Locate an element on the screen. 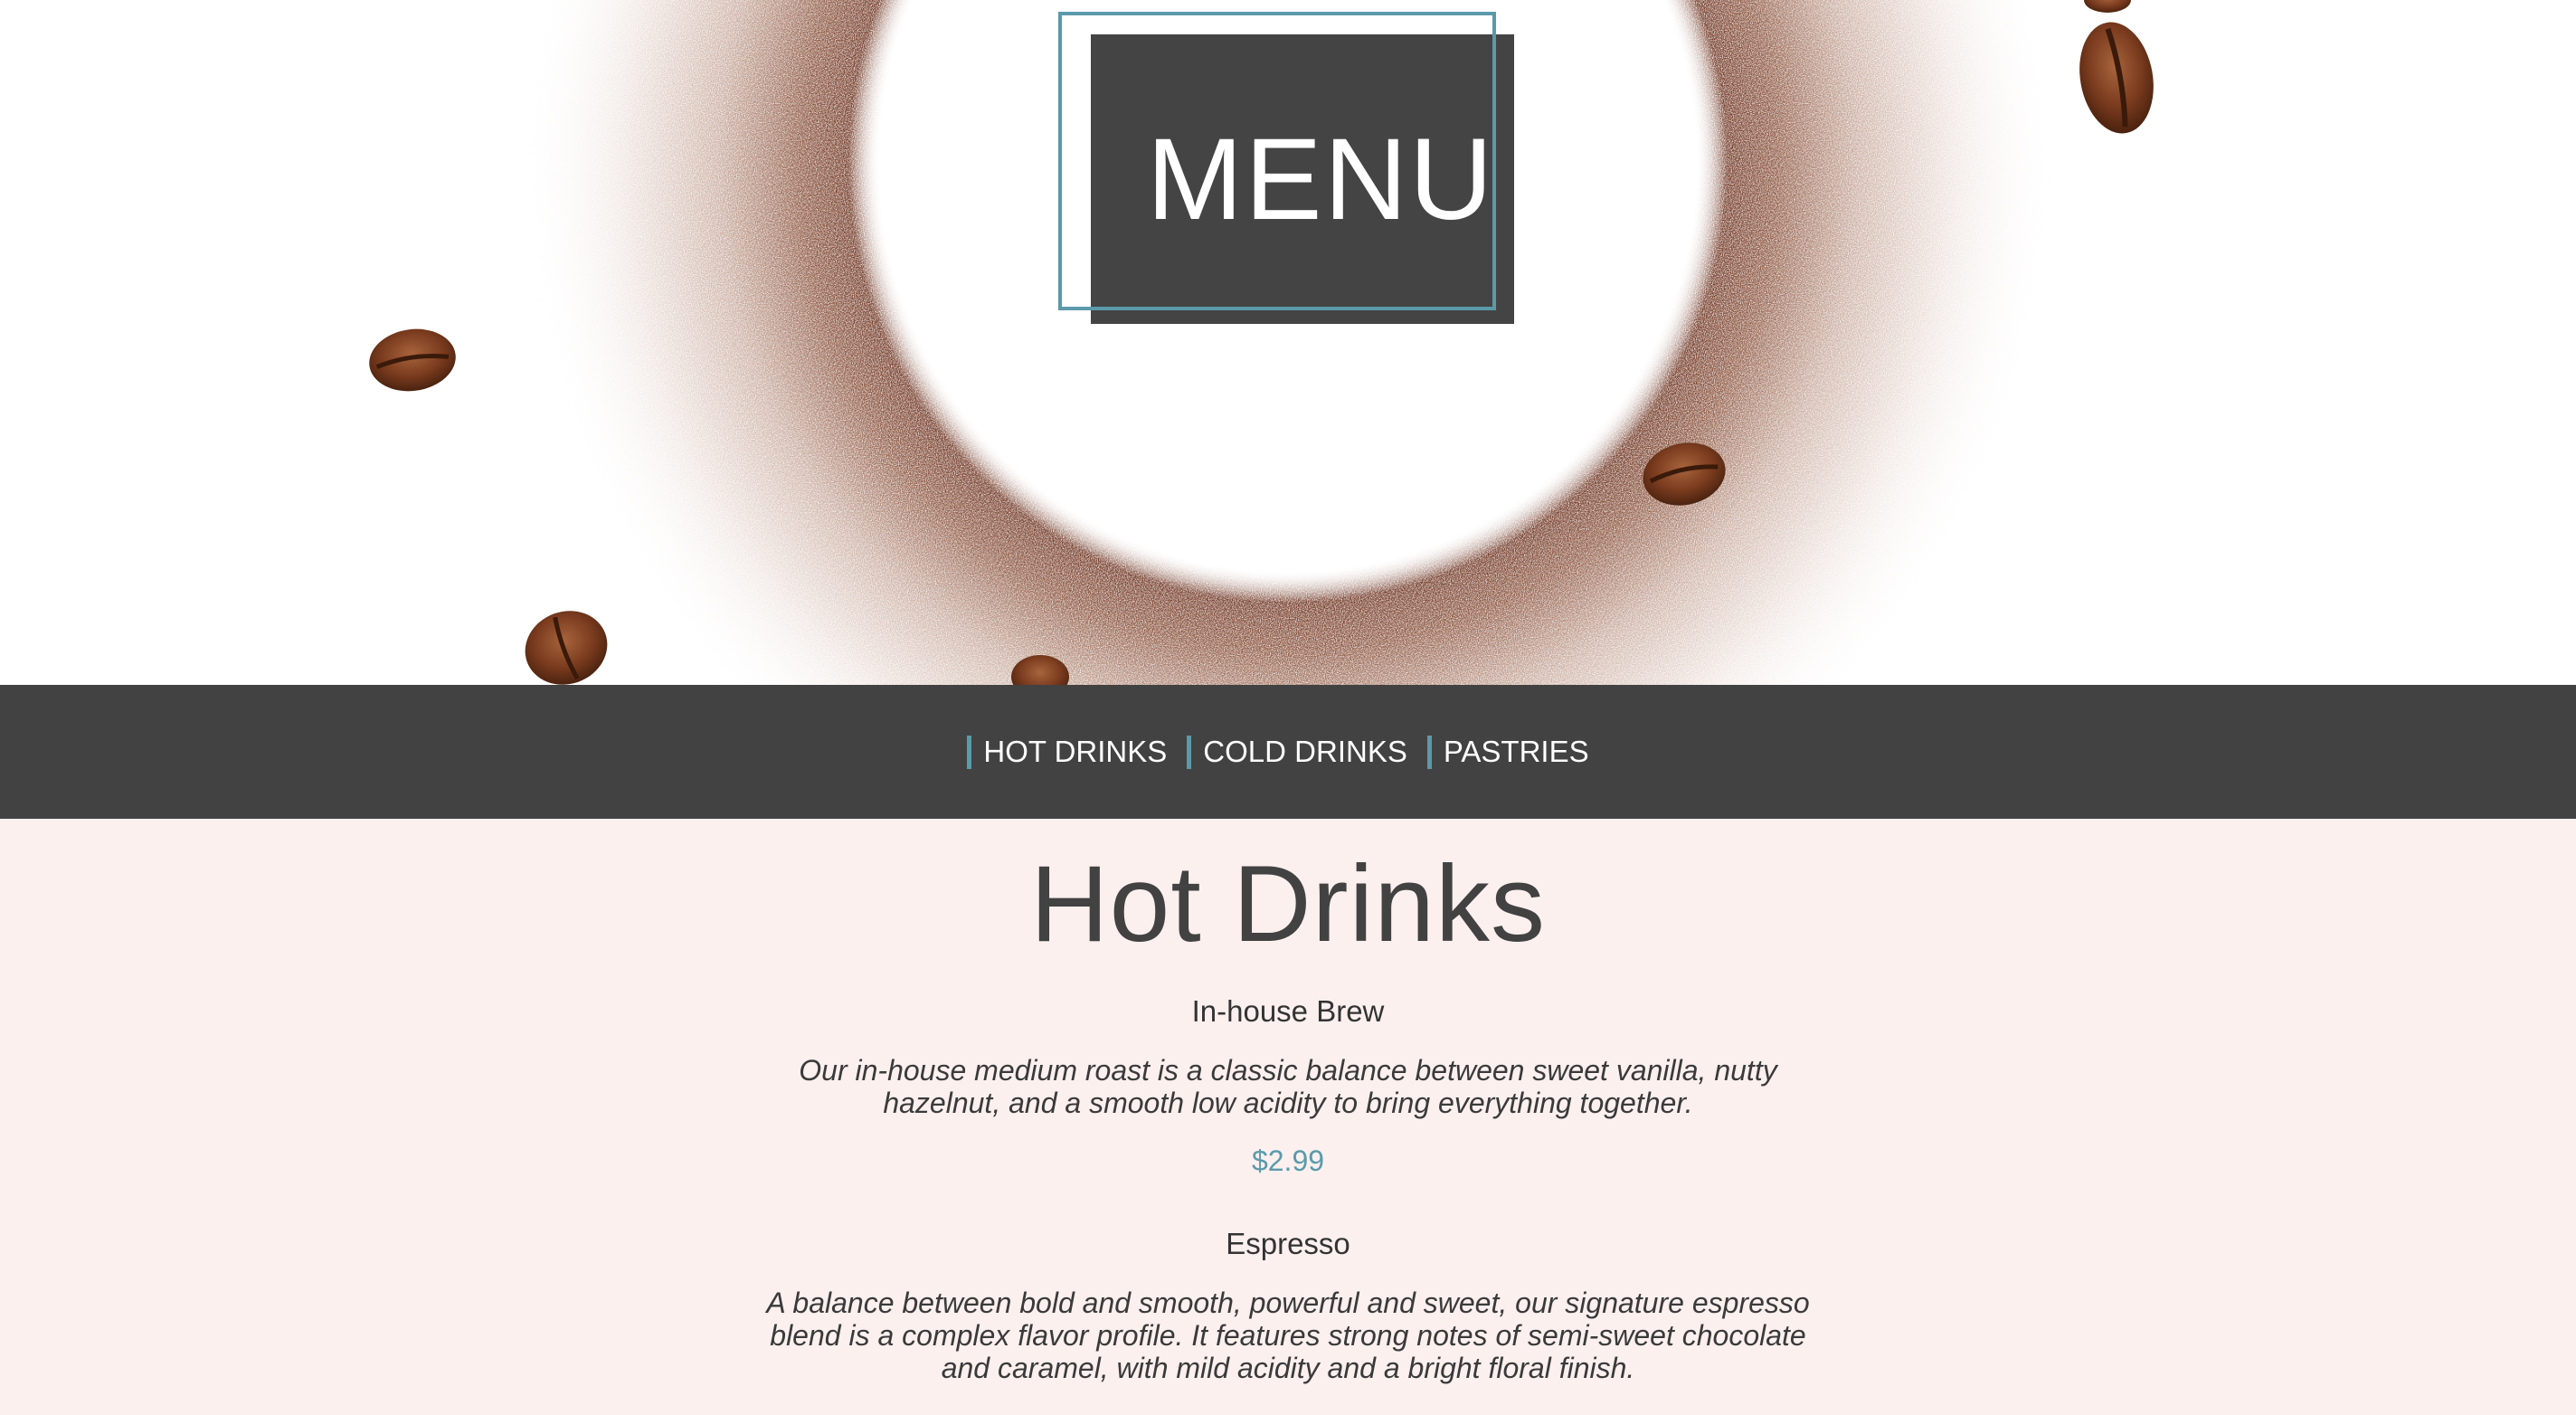 This screenshot has width=2576, height=1415. nav-item-hot-drinks: HOT DRINKS is located at coordinates (1067, 752).